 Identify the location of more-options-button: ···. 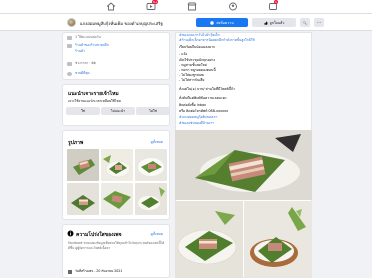
(319, 22).